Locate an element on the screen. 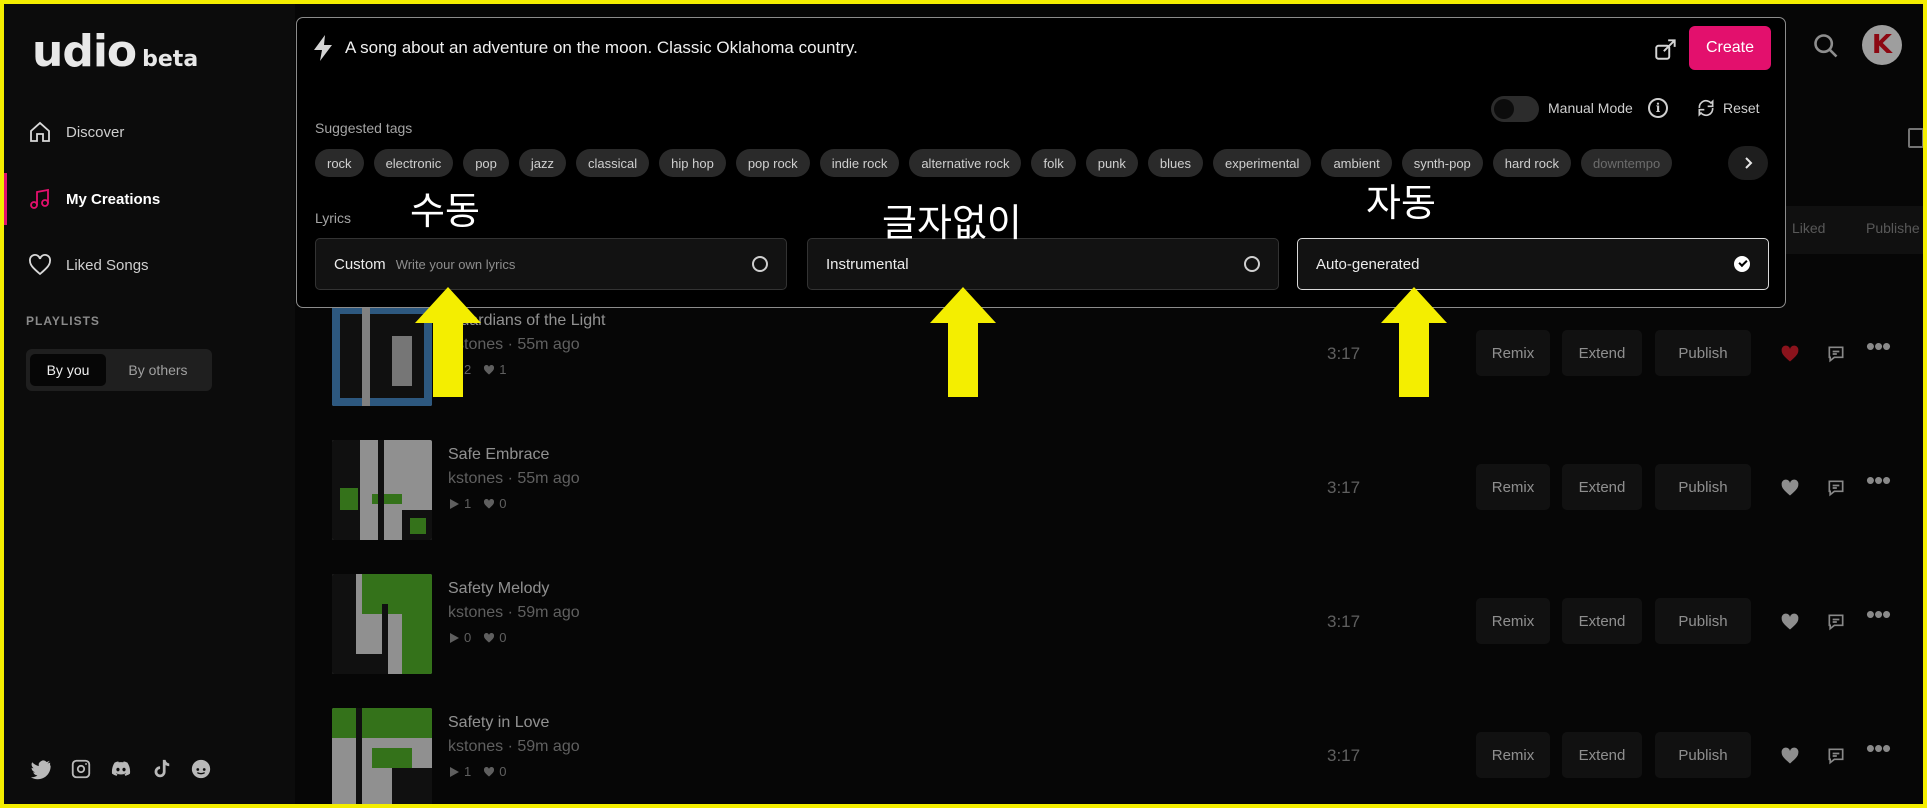 This screenshot has height=808, width=1927. lyrics-option-custom: Custom Write your own lyrics is located at coordinates (551, 264).